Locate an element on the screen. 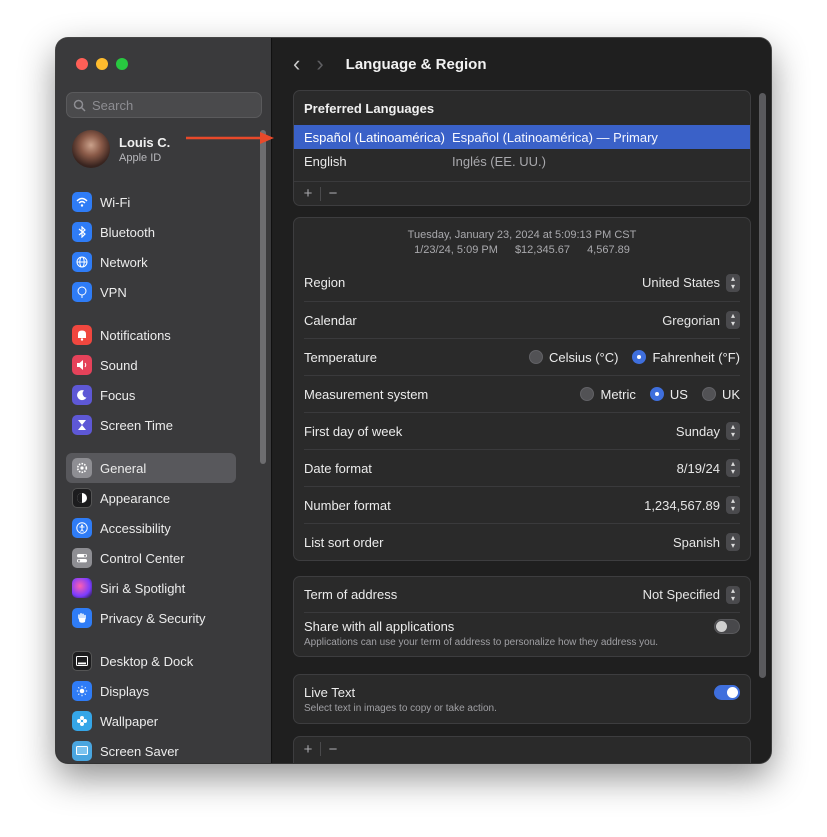 The width and height of the screenshot is (827, 837). screensaver-icon is located at coordinates (82, 751).